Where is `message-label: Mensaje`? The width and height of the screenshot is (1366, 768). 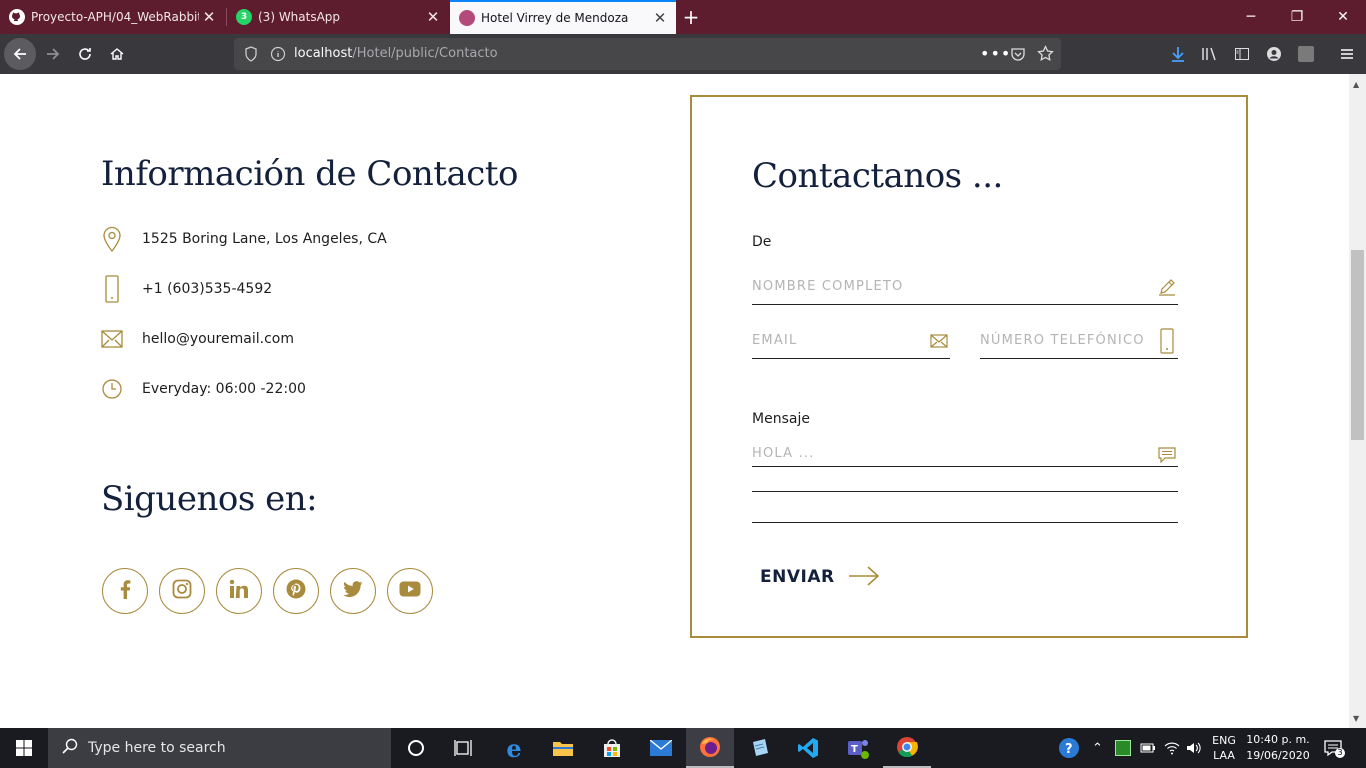
message-label: Mensaje is located at coordinates (781, 419).